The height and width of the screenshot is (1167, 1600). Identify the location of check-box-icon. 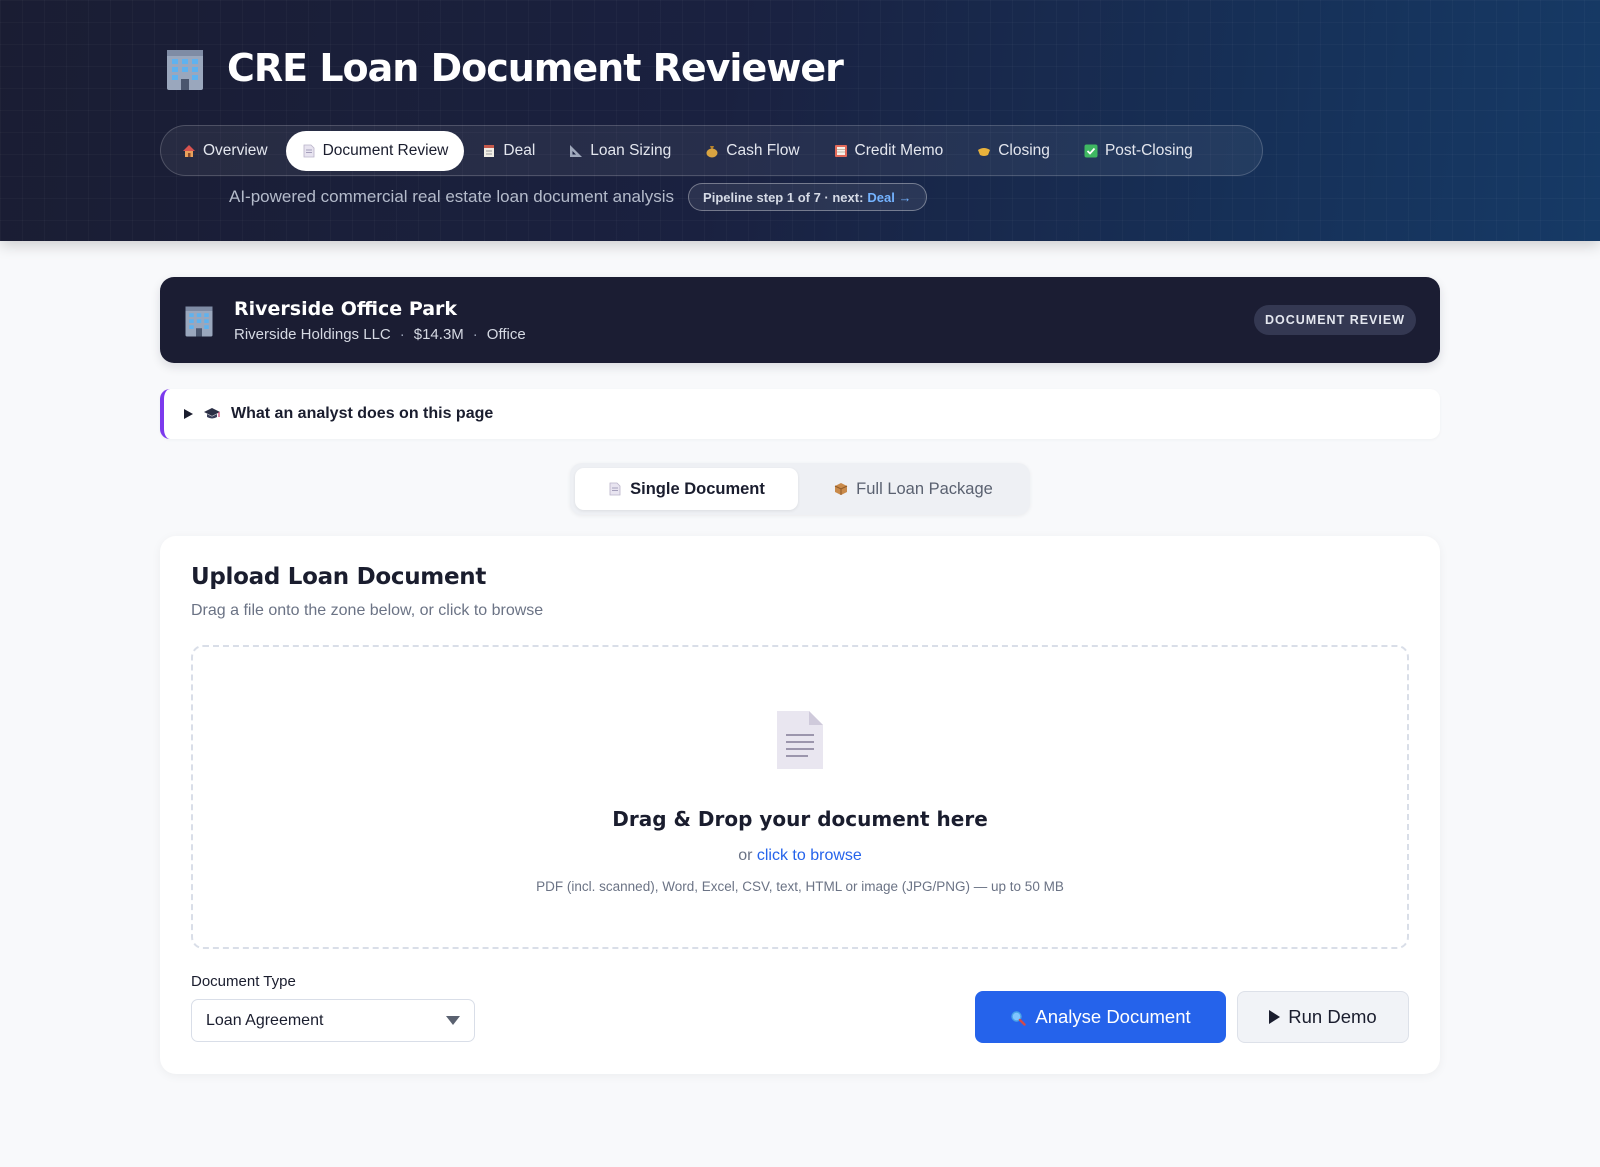
(1091, 151).